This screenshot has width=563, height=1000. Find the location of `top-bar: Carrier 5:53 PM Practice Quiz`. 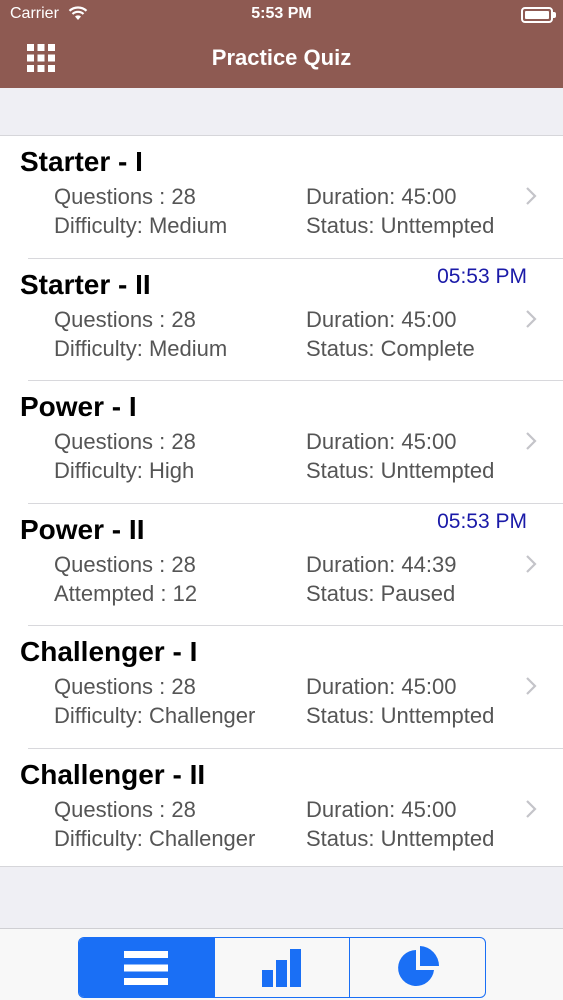

top-bar: Carrier 5:53 PM Practice Quiz is located at coordinates (281, 44).